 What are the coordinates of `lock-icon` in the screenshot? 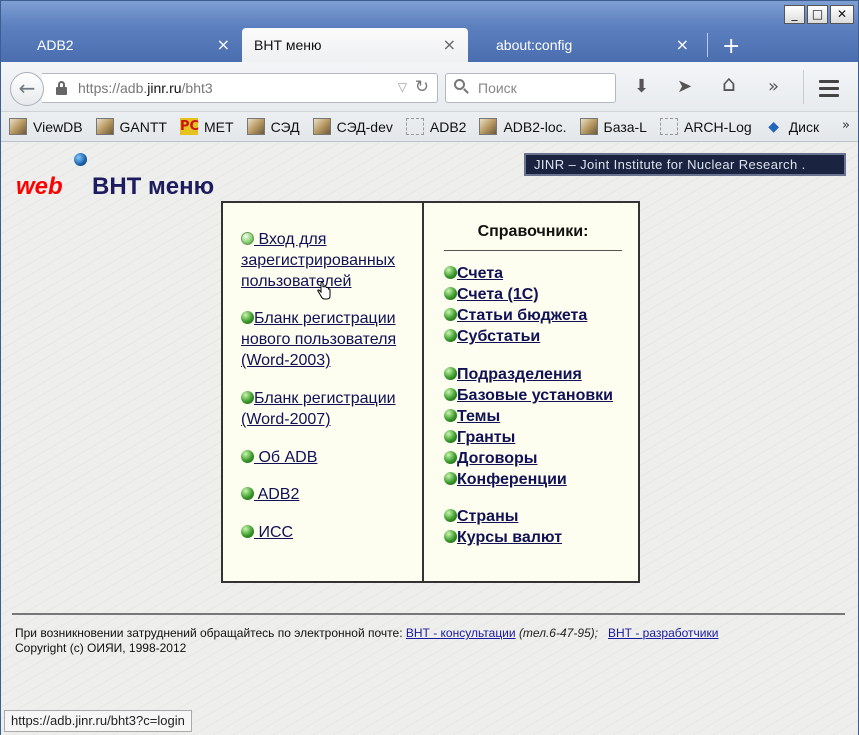 It's located at (61, 88).